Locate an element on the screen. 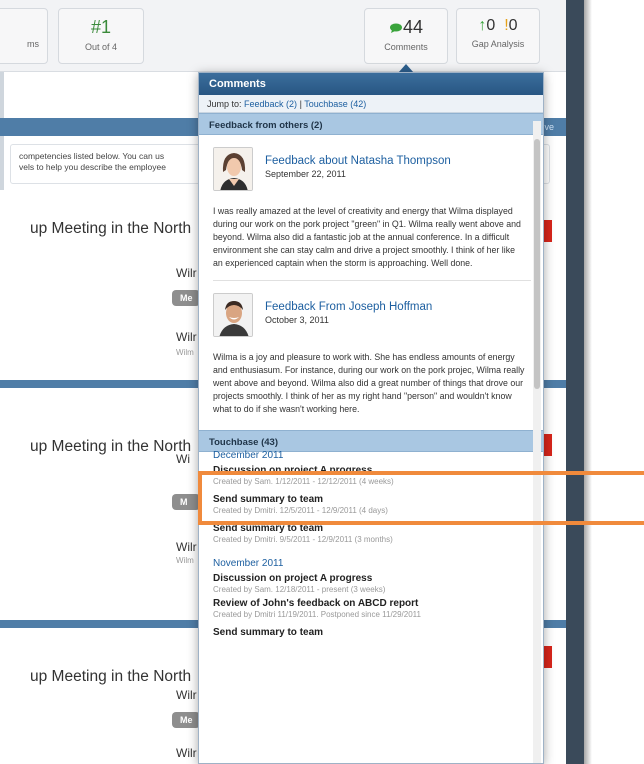 This screenshot has height=764, width=644. popover-scroll-thumb is located at coordinates (537, 264).